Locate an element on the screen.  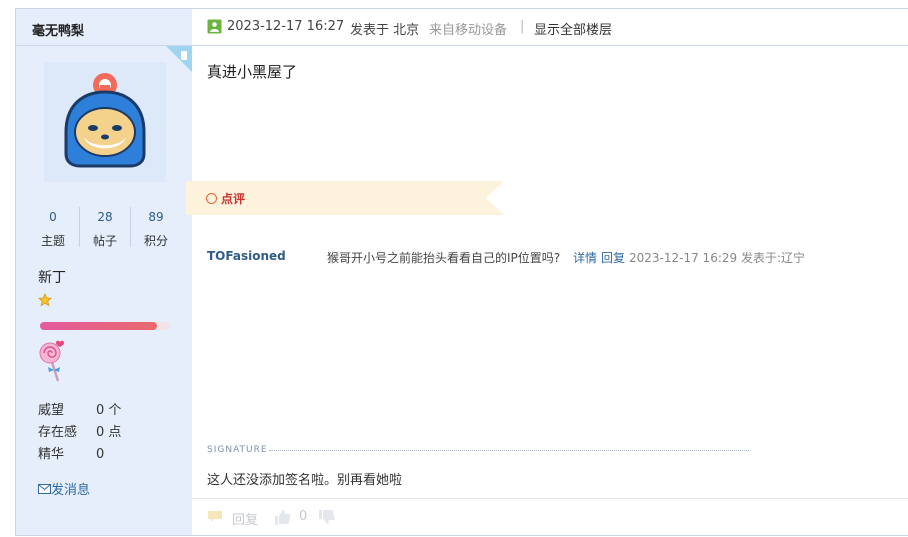
reply-button: 回复 is located at coordinates (245, 518).